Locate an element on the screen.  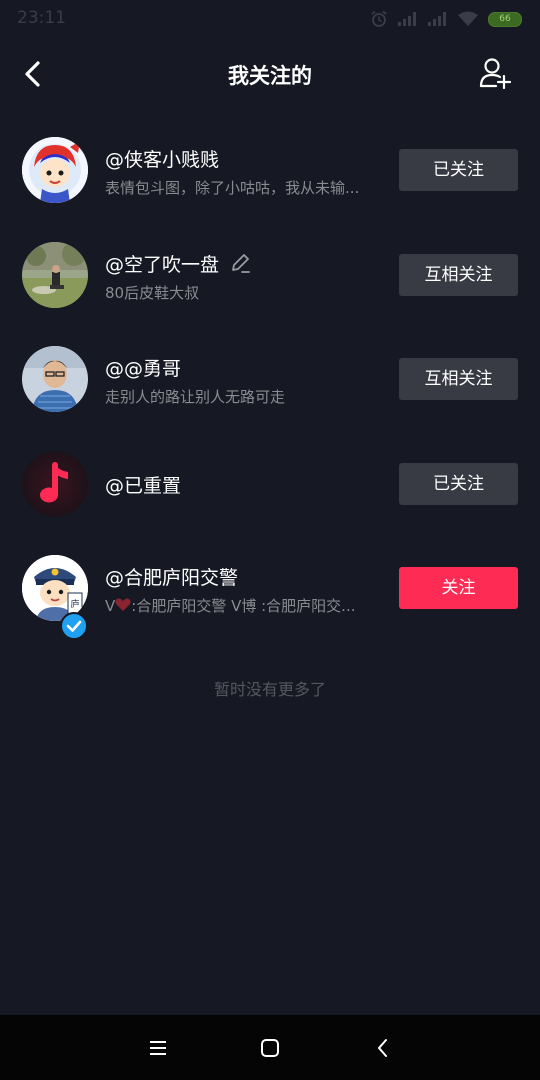
status-icons: 66 is located at coordinates (446, 19).